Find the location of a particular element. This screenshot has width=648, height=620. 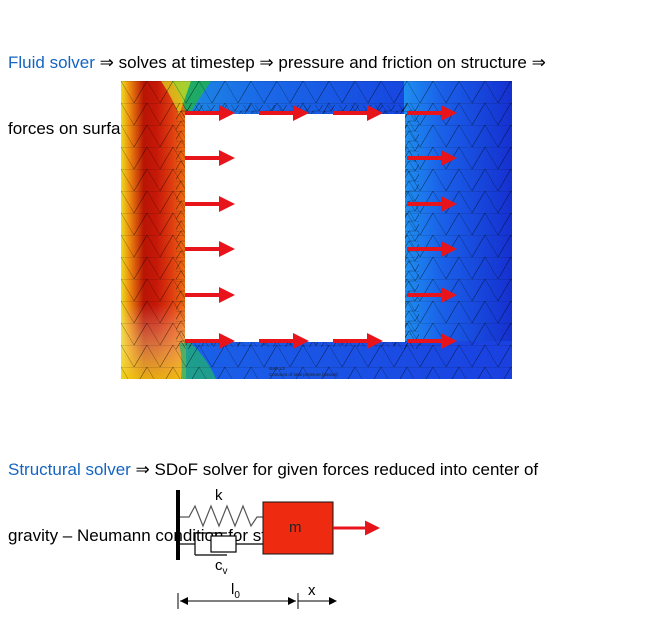

spring is located at coordinates (221, 516).